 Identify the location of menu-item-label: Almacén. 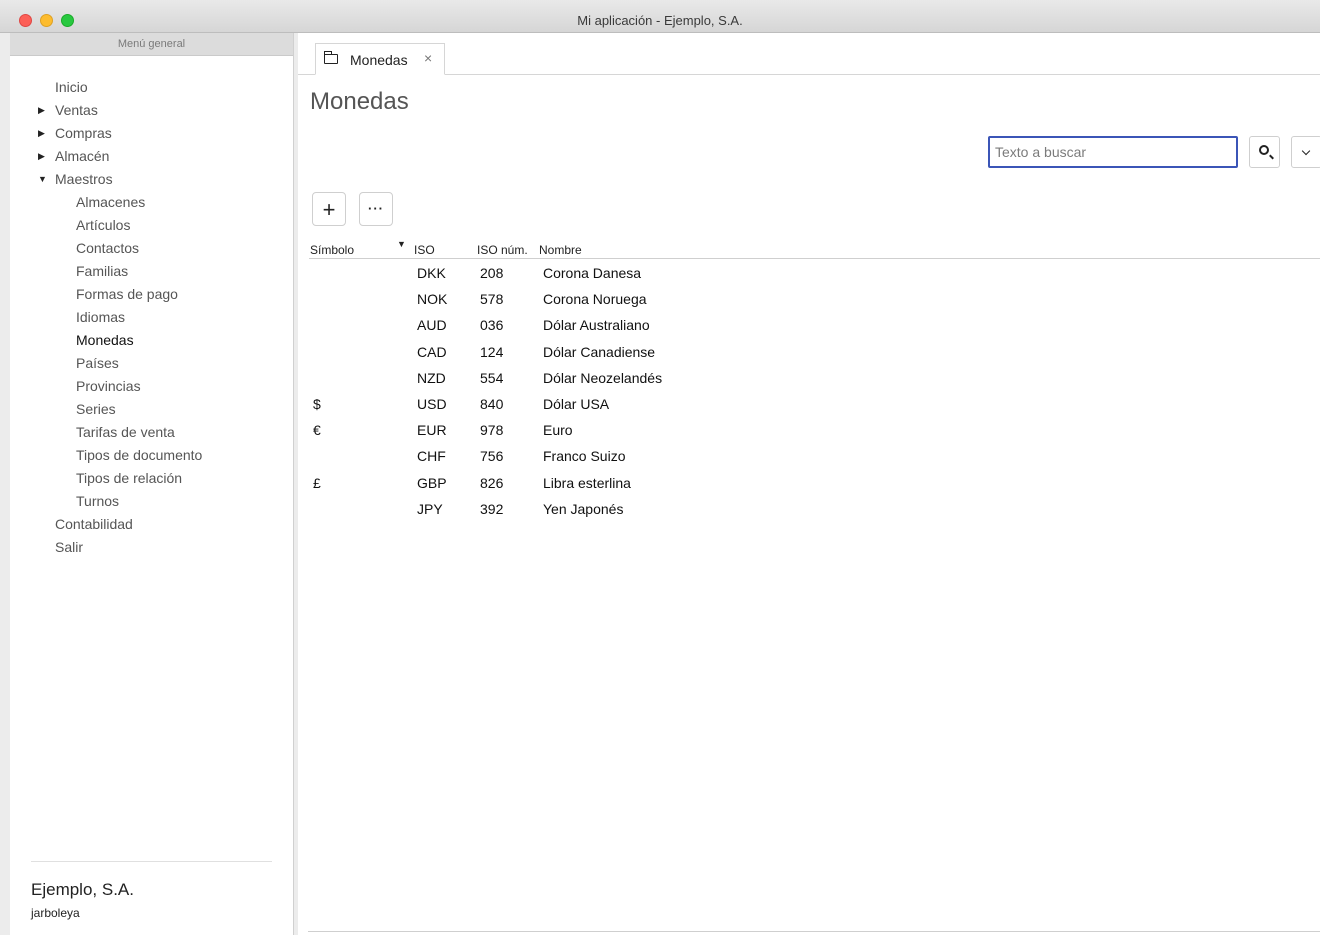
(82, 156).